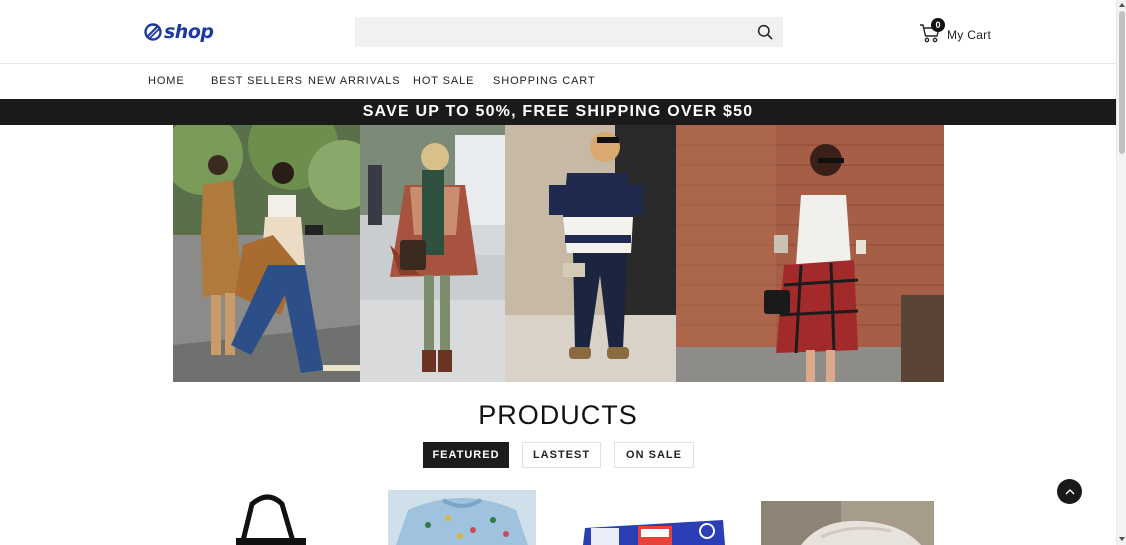 The image size is (1126, 545). I want to click on products-title: PRODUCTS, so click(558, 415).